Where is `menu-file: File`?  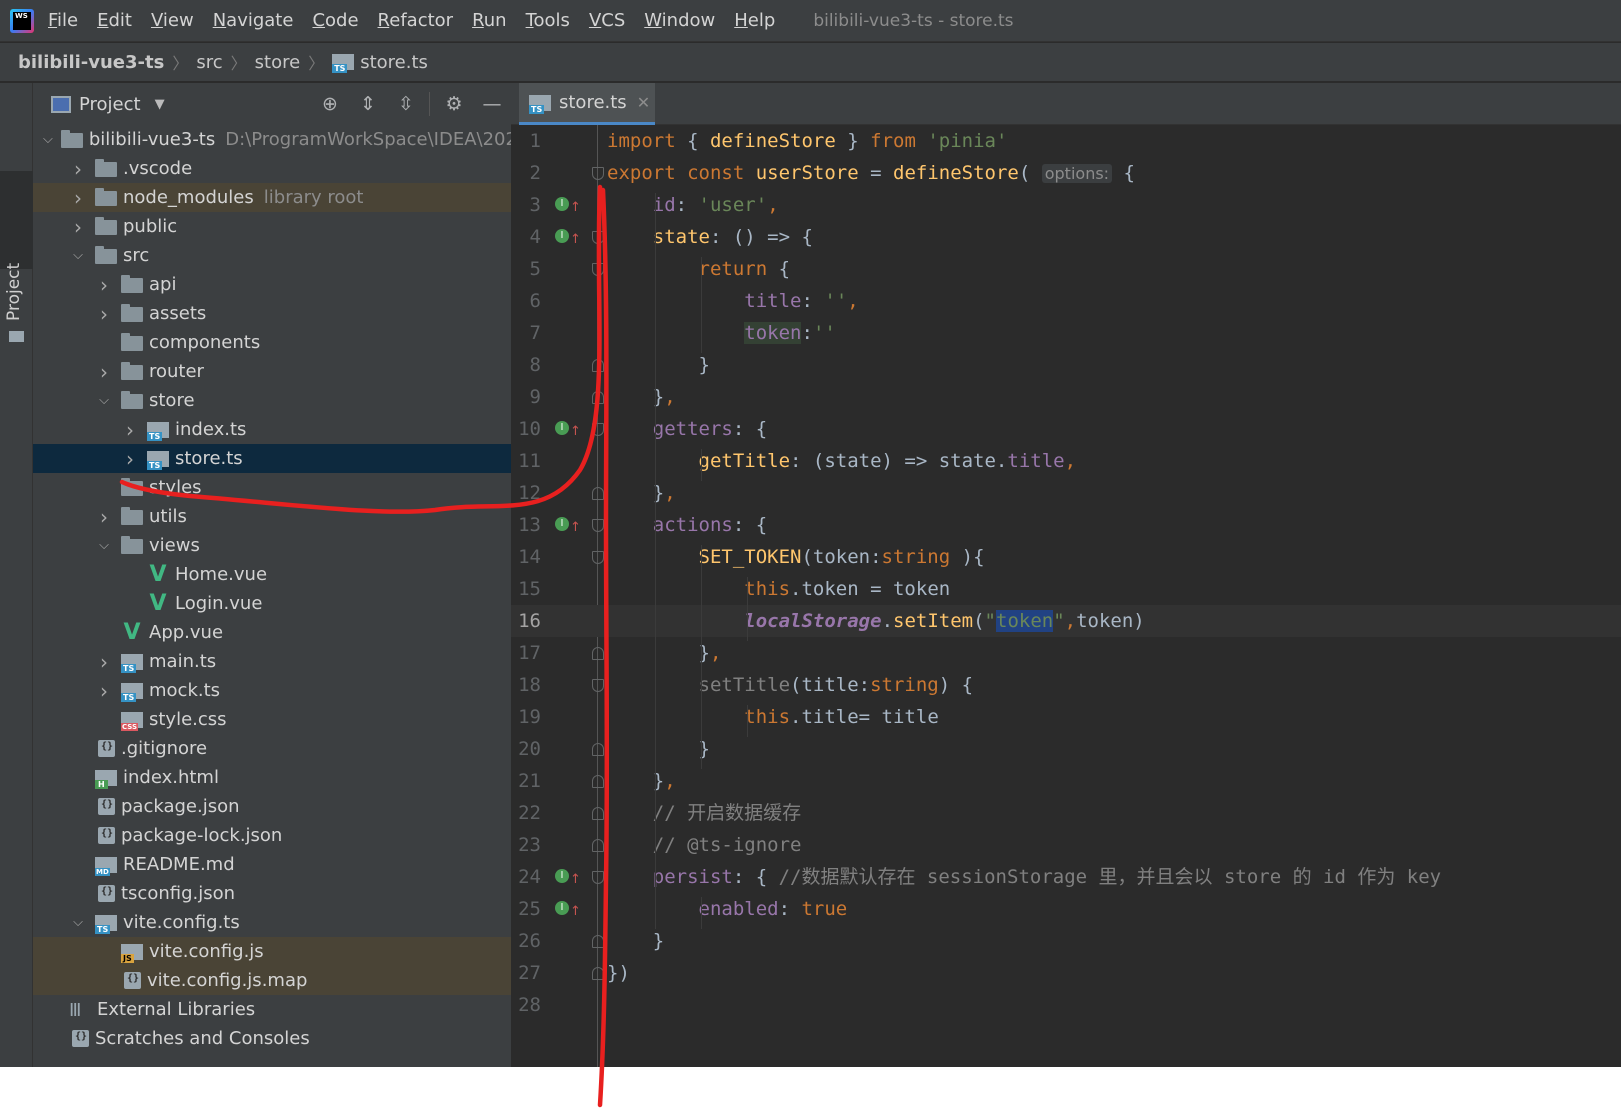
menu-file: File is located at coordinates (63, 20).